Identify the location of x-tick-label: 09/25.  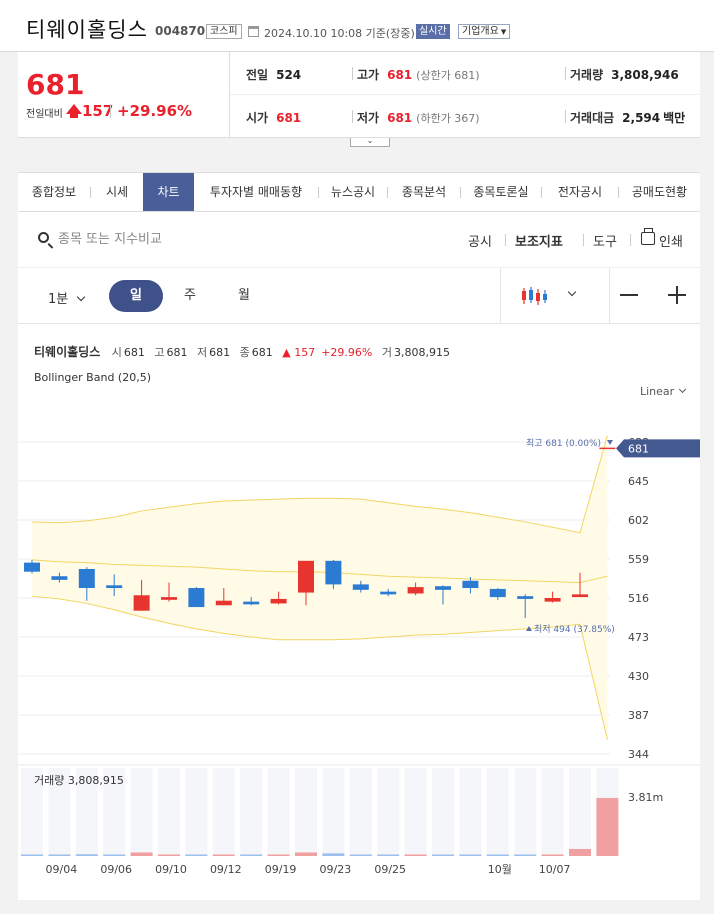
(390, 869).